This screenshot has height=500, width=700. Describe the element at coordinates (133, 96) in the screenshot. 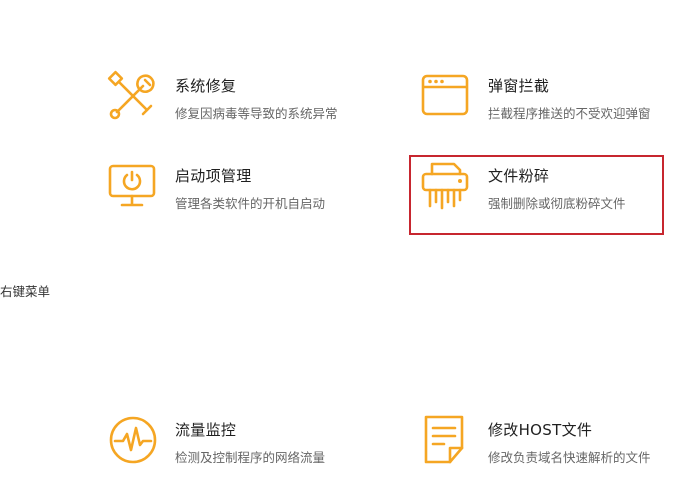

I see `wrench-screwdriver-icon` at that location.